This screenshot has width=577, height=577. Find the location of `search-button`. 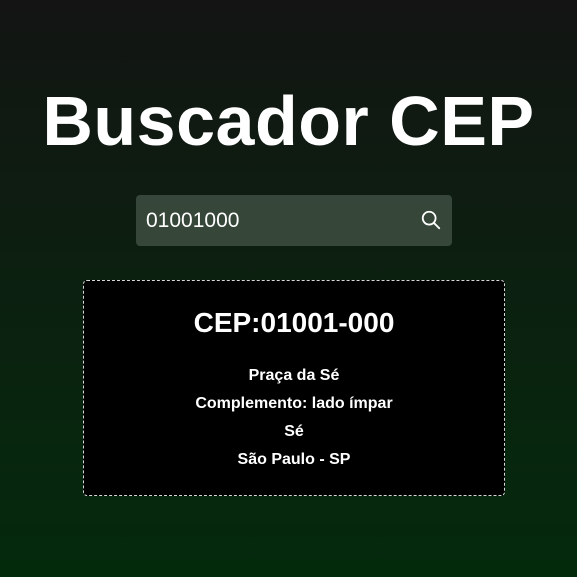

search-button is located at coordinates (431, 220).